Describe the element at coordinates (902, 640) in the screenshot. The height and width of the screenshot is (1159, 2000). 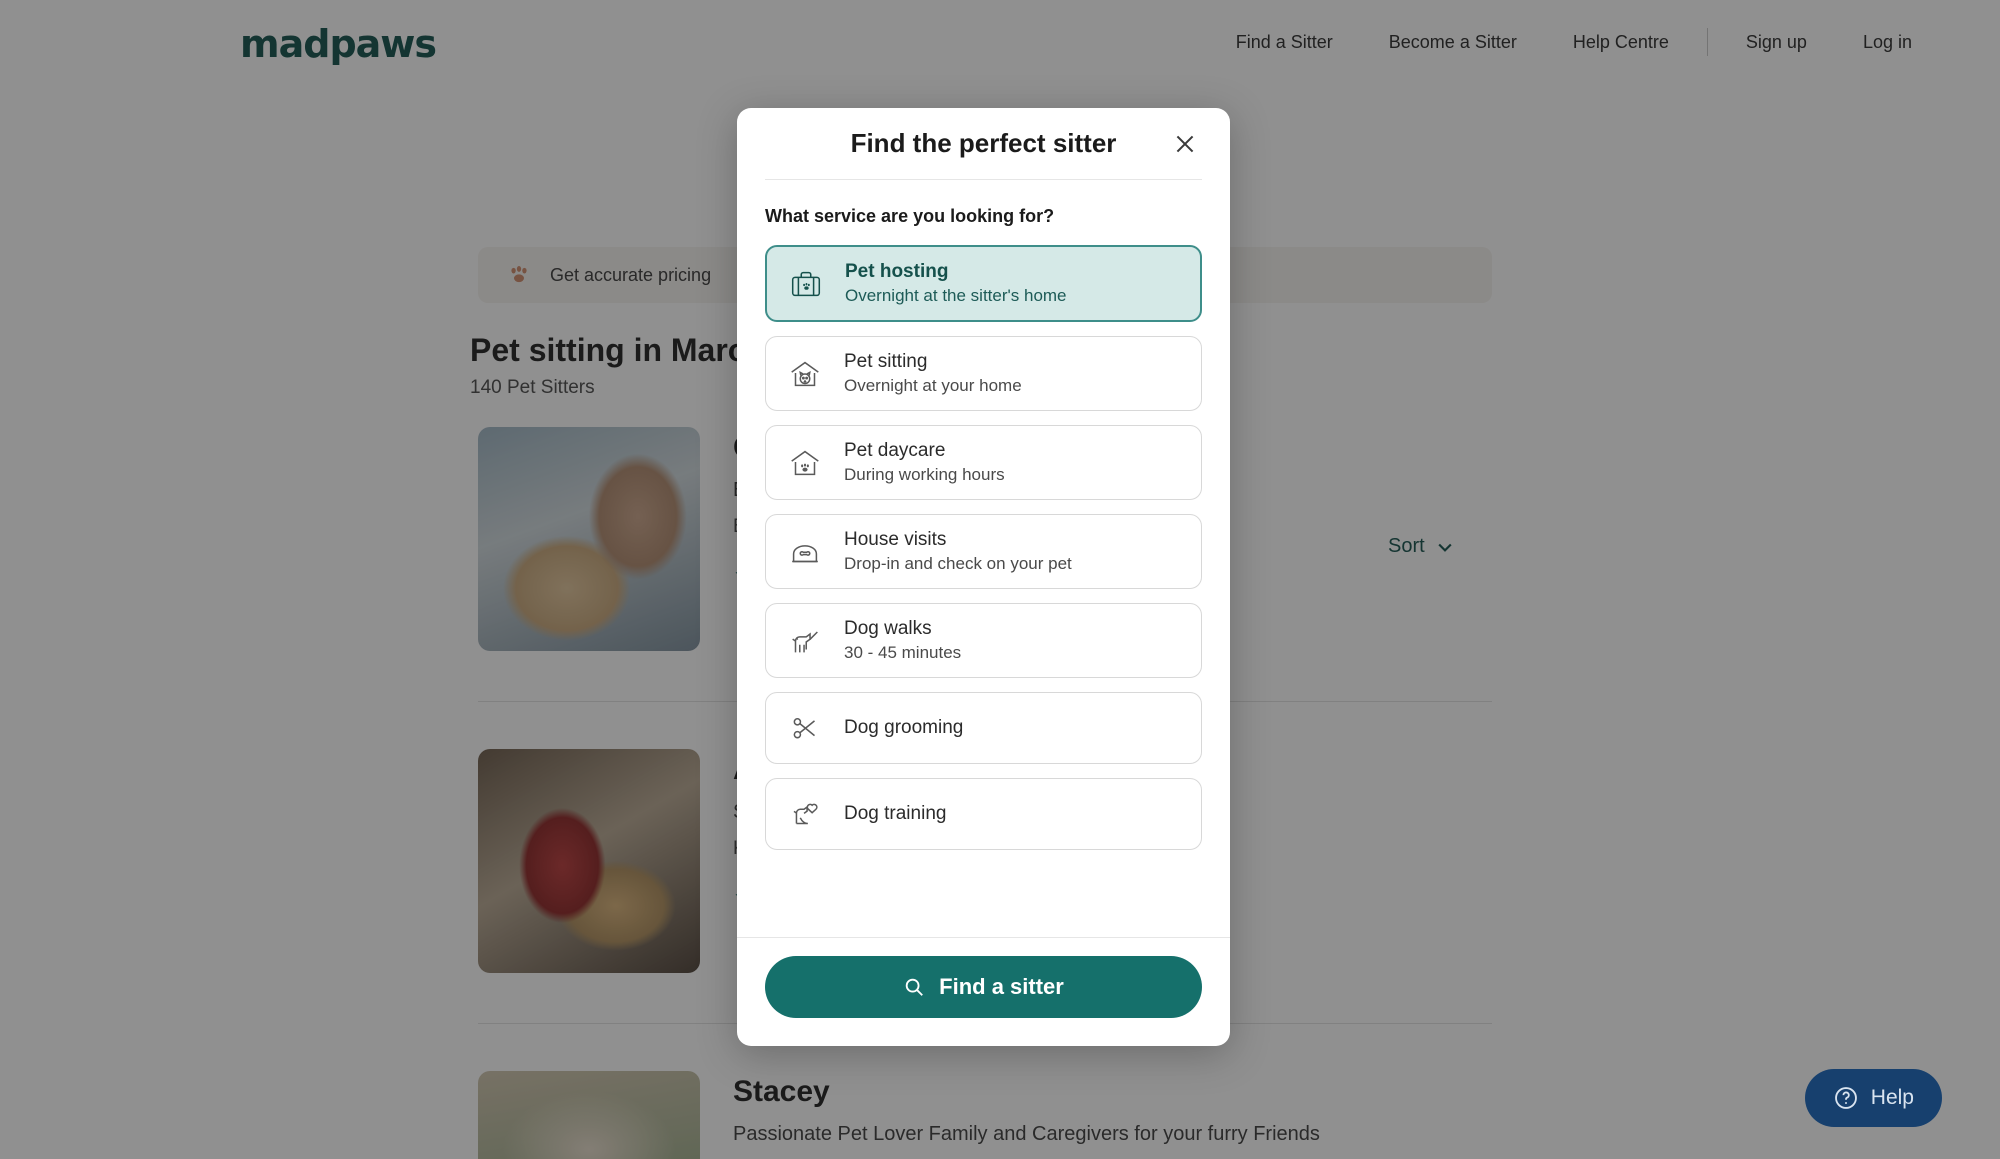
I see `option-text: Dog walks 30 - 45 minutes` at that location.